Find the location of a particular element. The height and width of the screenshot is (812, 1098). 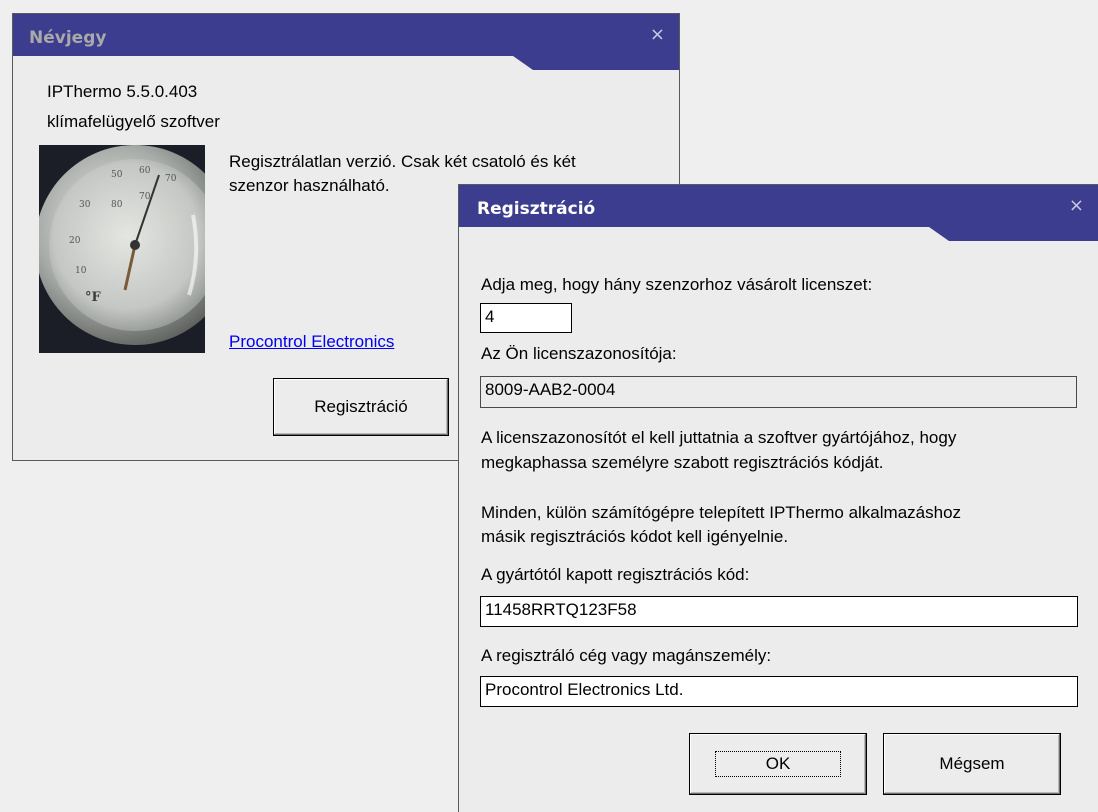

ok-button: OK is located at coordinates (778, 764).